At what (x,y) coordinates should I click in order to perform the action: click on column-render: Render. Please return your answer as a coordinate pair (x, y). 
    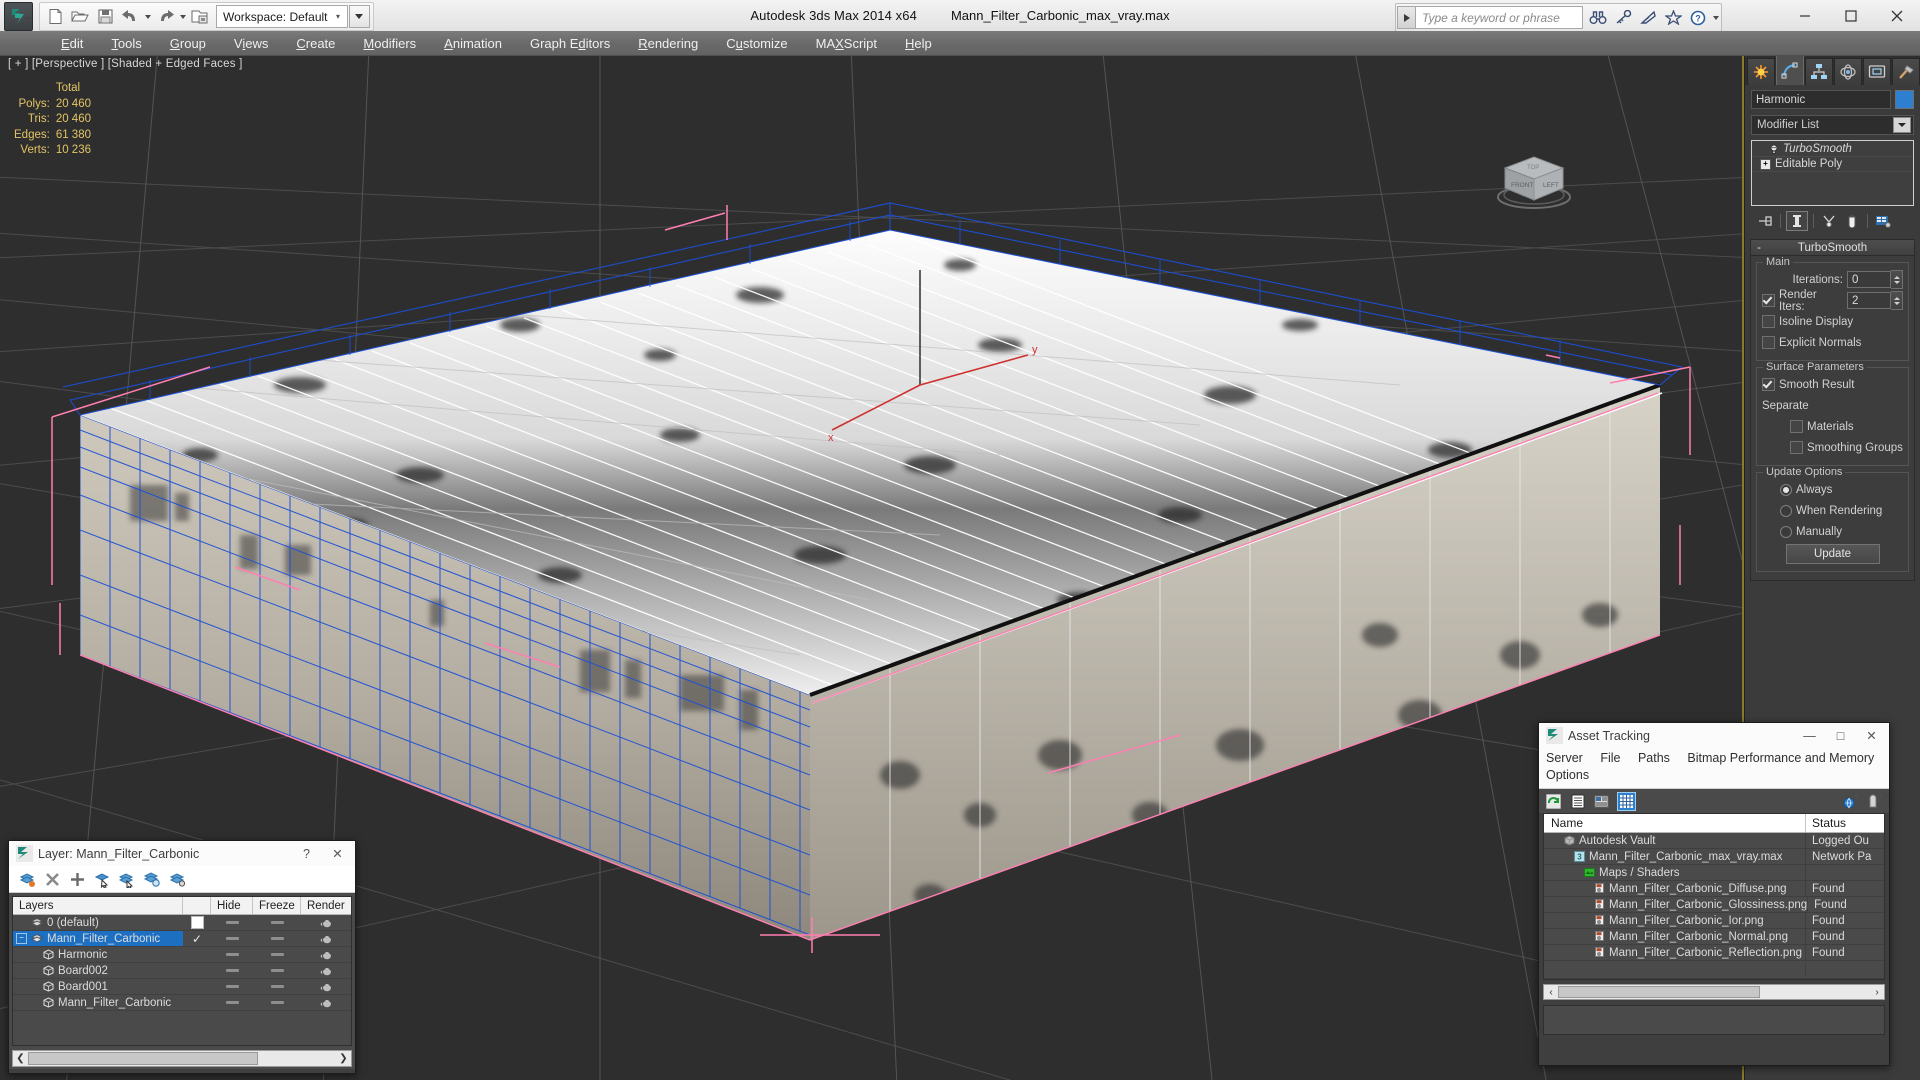
    Looking at the image, I should click on (326, 905).